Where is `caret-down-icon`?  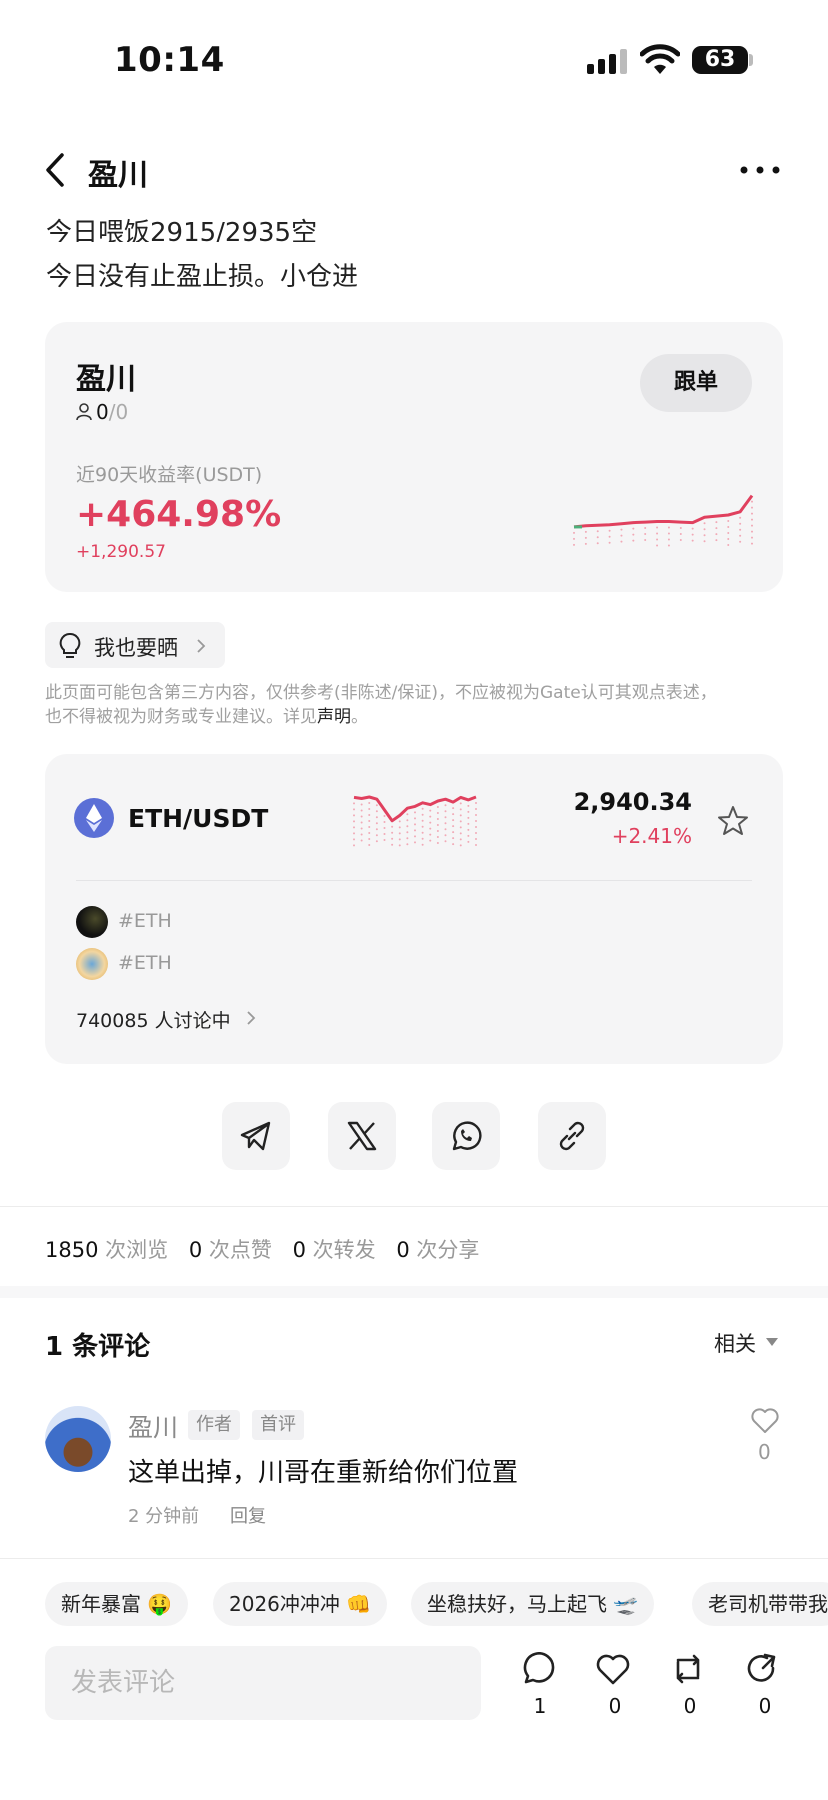 caret-down-icon is located at coordinates (772, 1342).